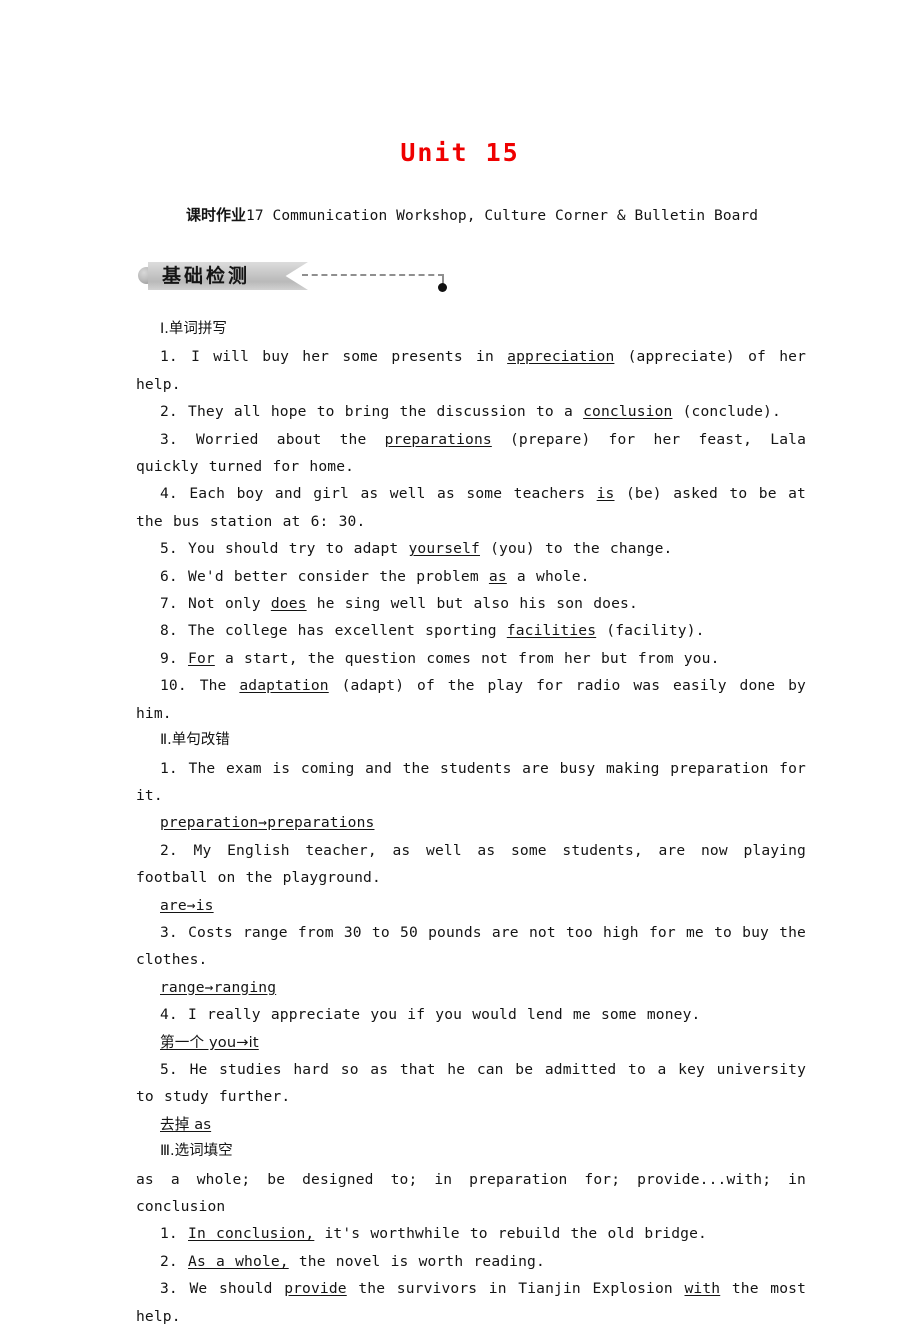 The image size is (920, 1330). I want to click on item-answer: is, so click(605, 494).